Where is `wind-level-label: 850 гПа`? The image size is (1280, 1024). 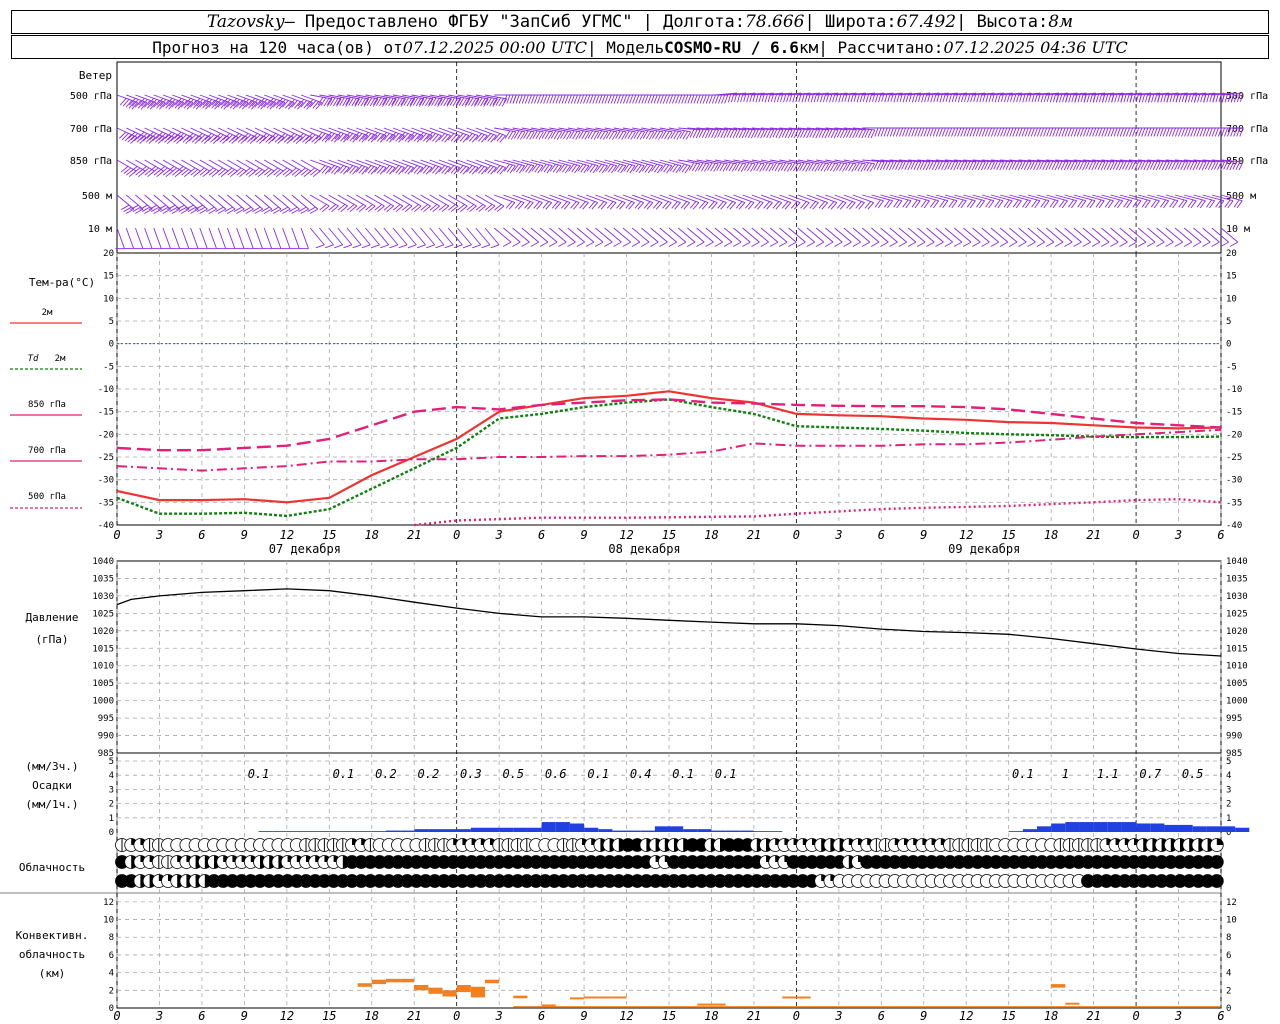 wind-level-label: 850 гПа is located at coordinates (91, 161).